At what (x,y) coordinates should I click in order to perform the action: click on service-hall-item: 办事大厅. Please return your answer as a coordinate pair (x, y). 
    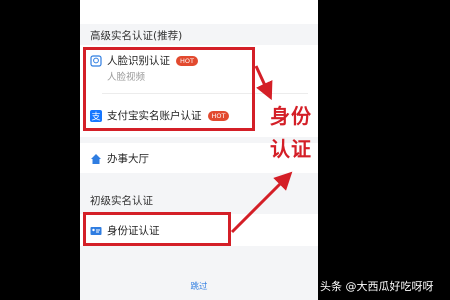
    Looking at the image, I should click on (119, 158).